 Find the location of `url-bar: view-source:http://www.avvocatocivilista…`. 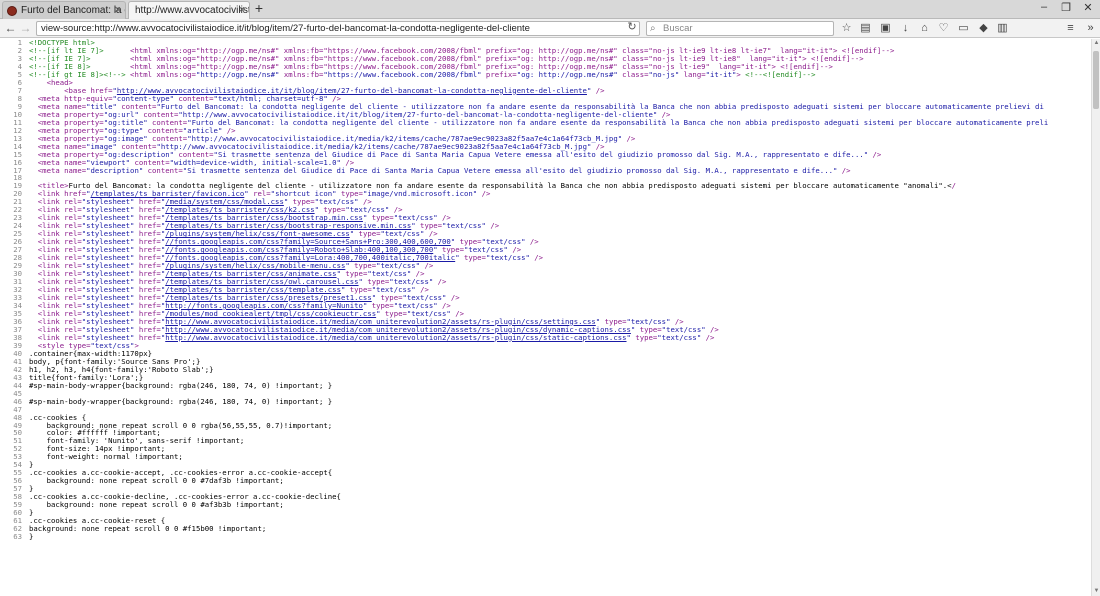

url-bar: view-source:http://www.avvocatocivilista… is located at coordinates (338, 28).